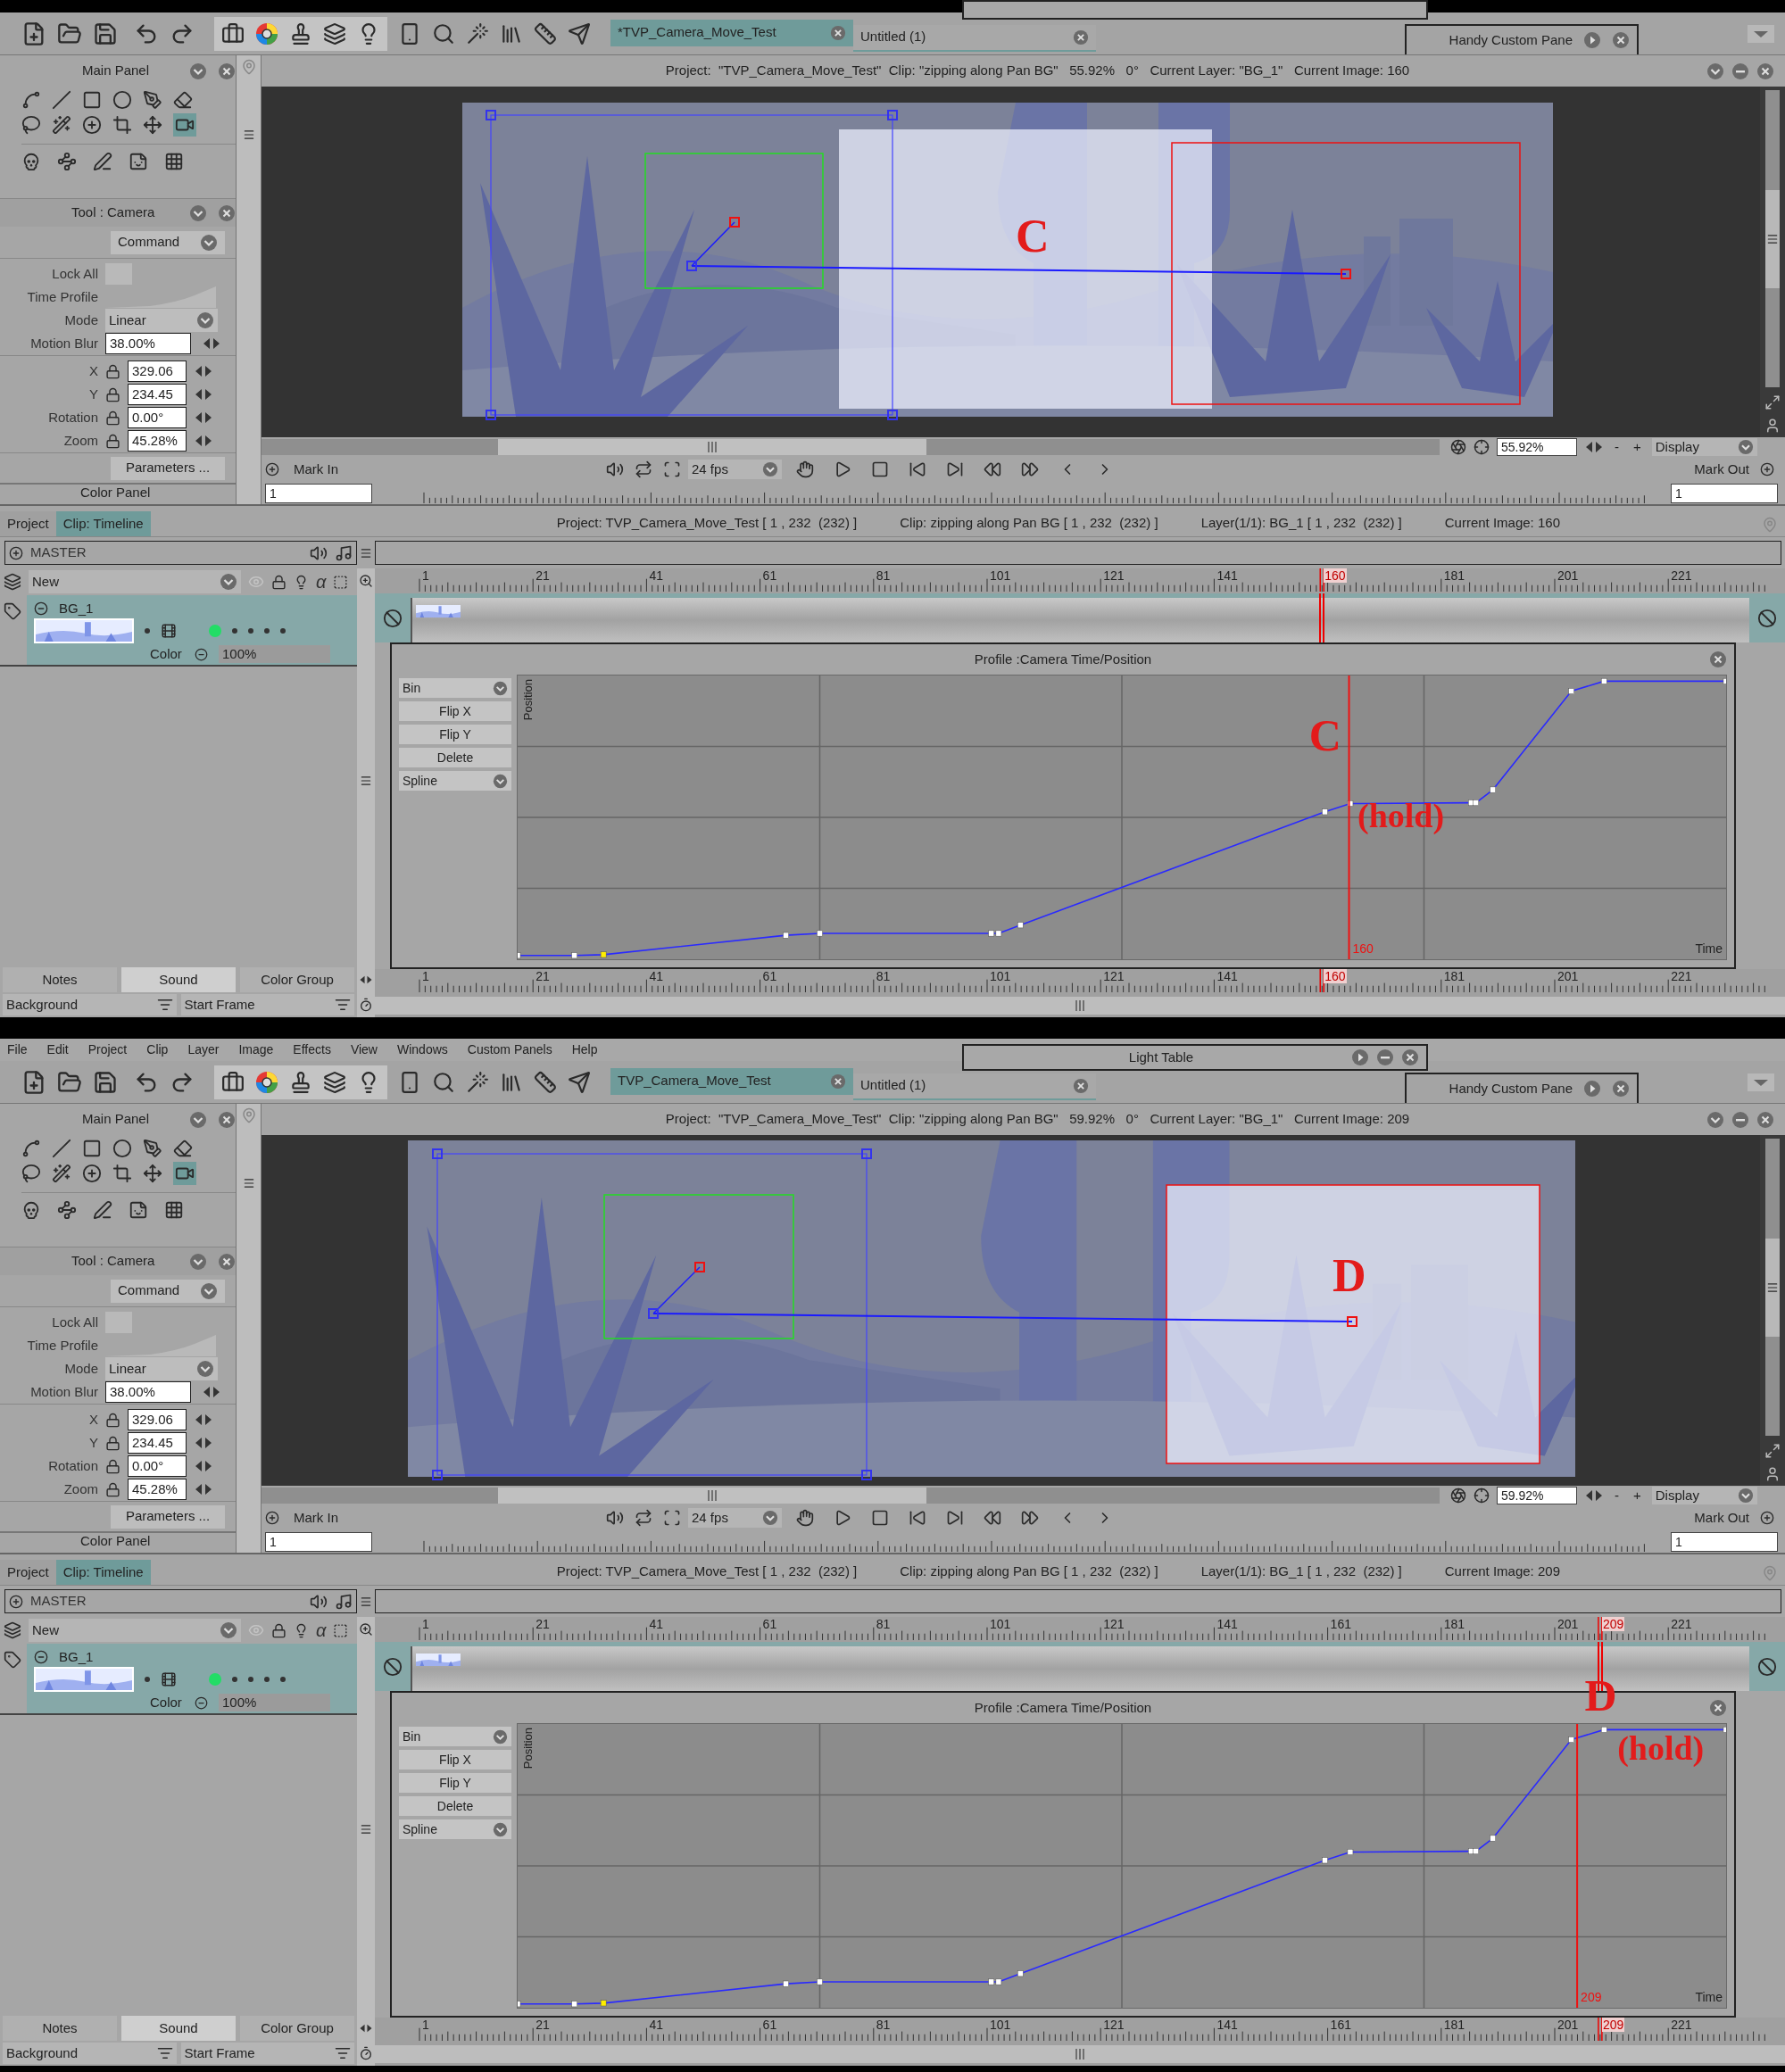 The height and width of the screenshot is (2072, 1785). I want to click on collapse-icon, so click(41, 608).